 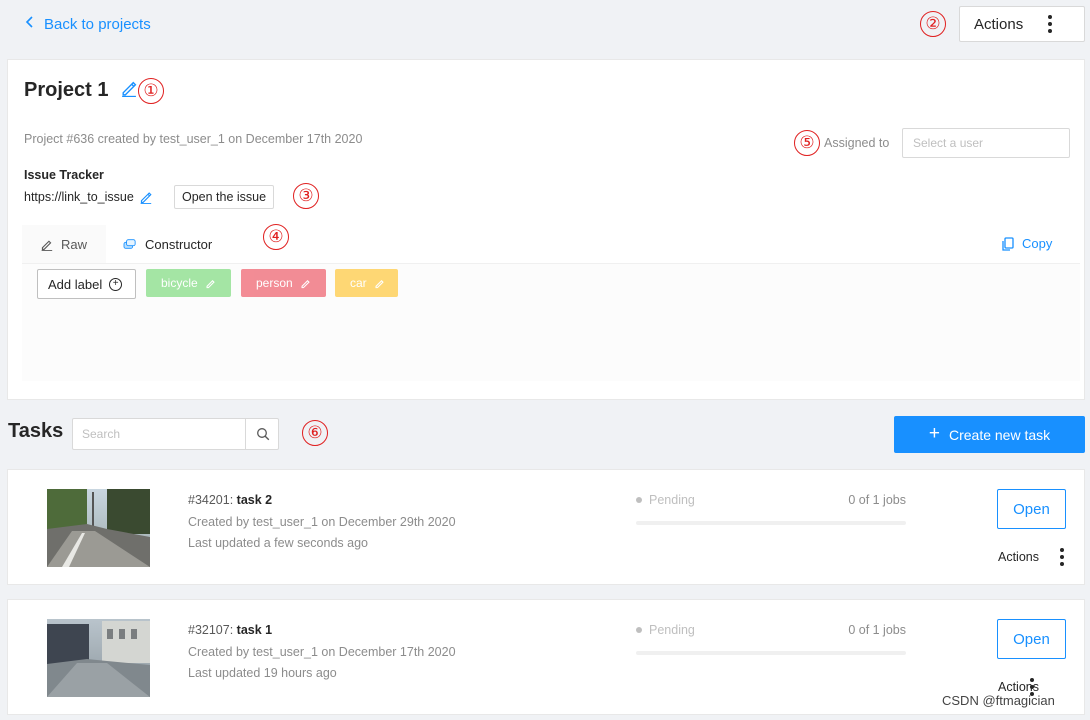 What do you see at coordinates (315, 433) in the screenshot?
I see `annotation-badge-6: ⑥` at bounding box center [315, 433].